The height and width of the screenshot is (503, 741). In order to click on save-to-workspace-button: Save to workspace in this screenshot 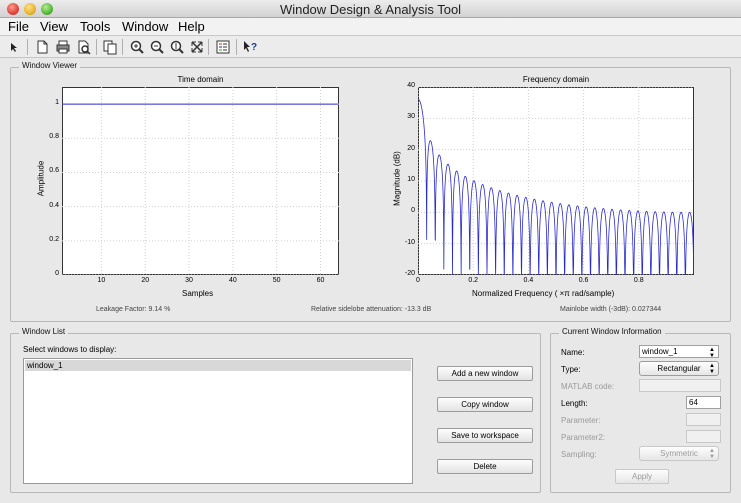, I will do `click(485, 435)`.